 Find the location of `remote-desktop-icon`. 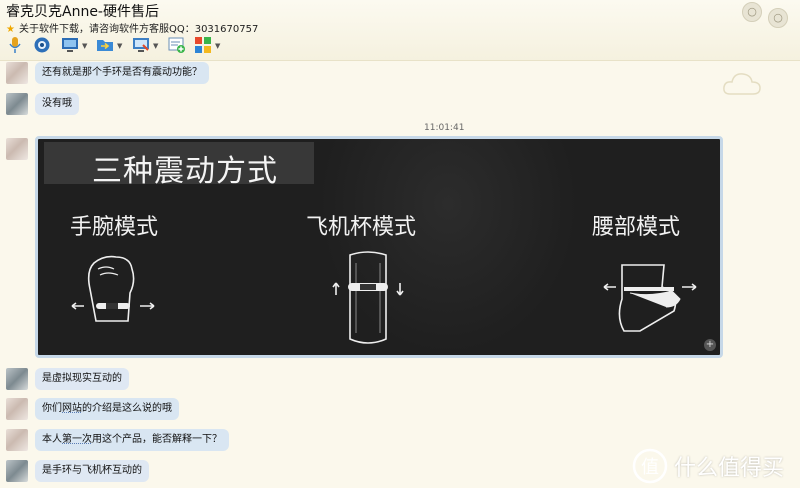

remote-desktop-icon is located at coordinates (141, 45).